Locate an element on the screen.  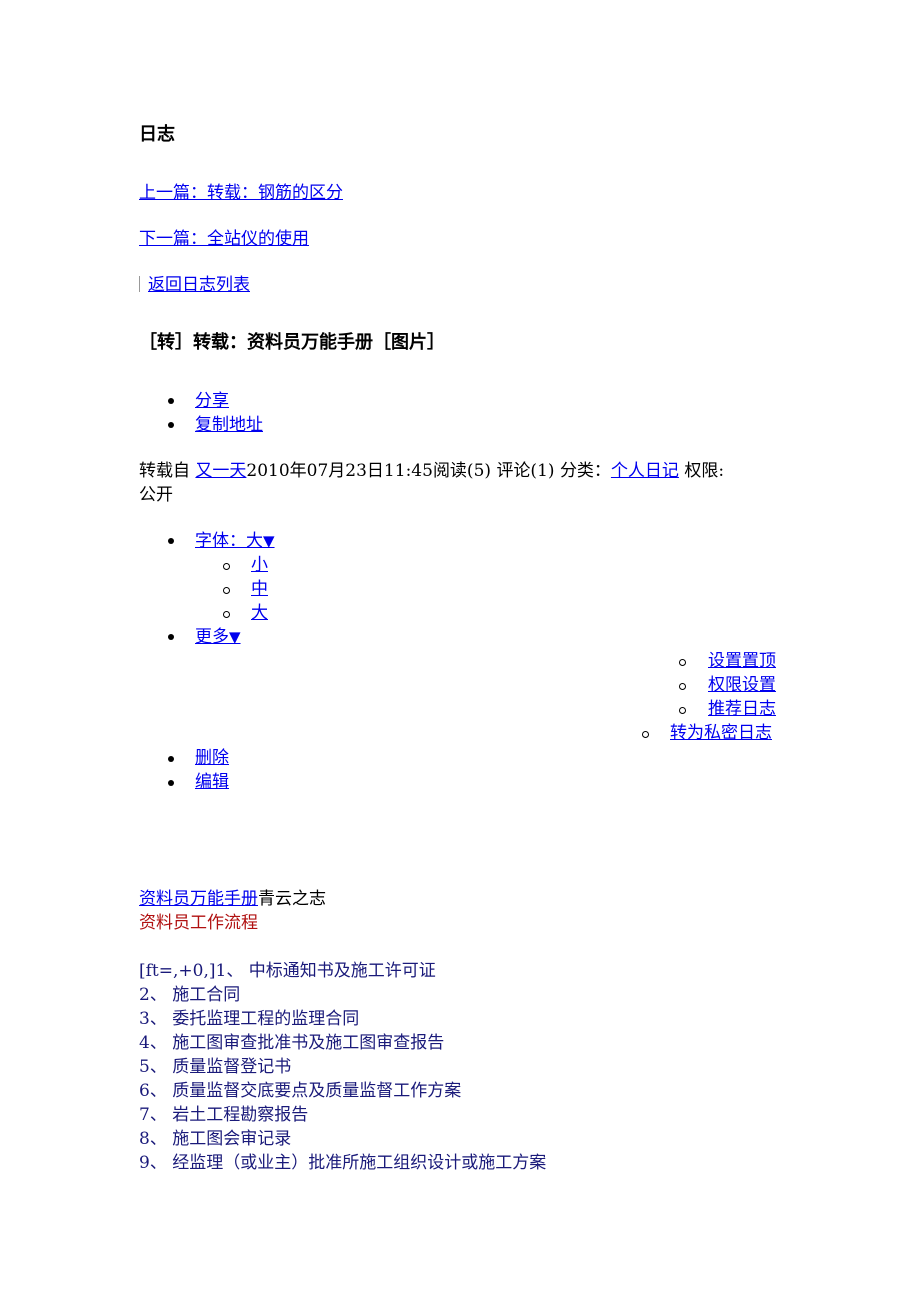
delete-link: 删除 is located at coordinates (212, 758).